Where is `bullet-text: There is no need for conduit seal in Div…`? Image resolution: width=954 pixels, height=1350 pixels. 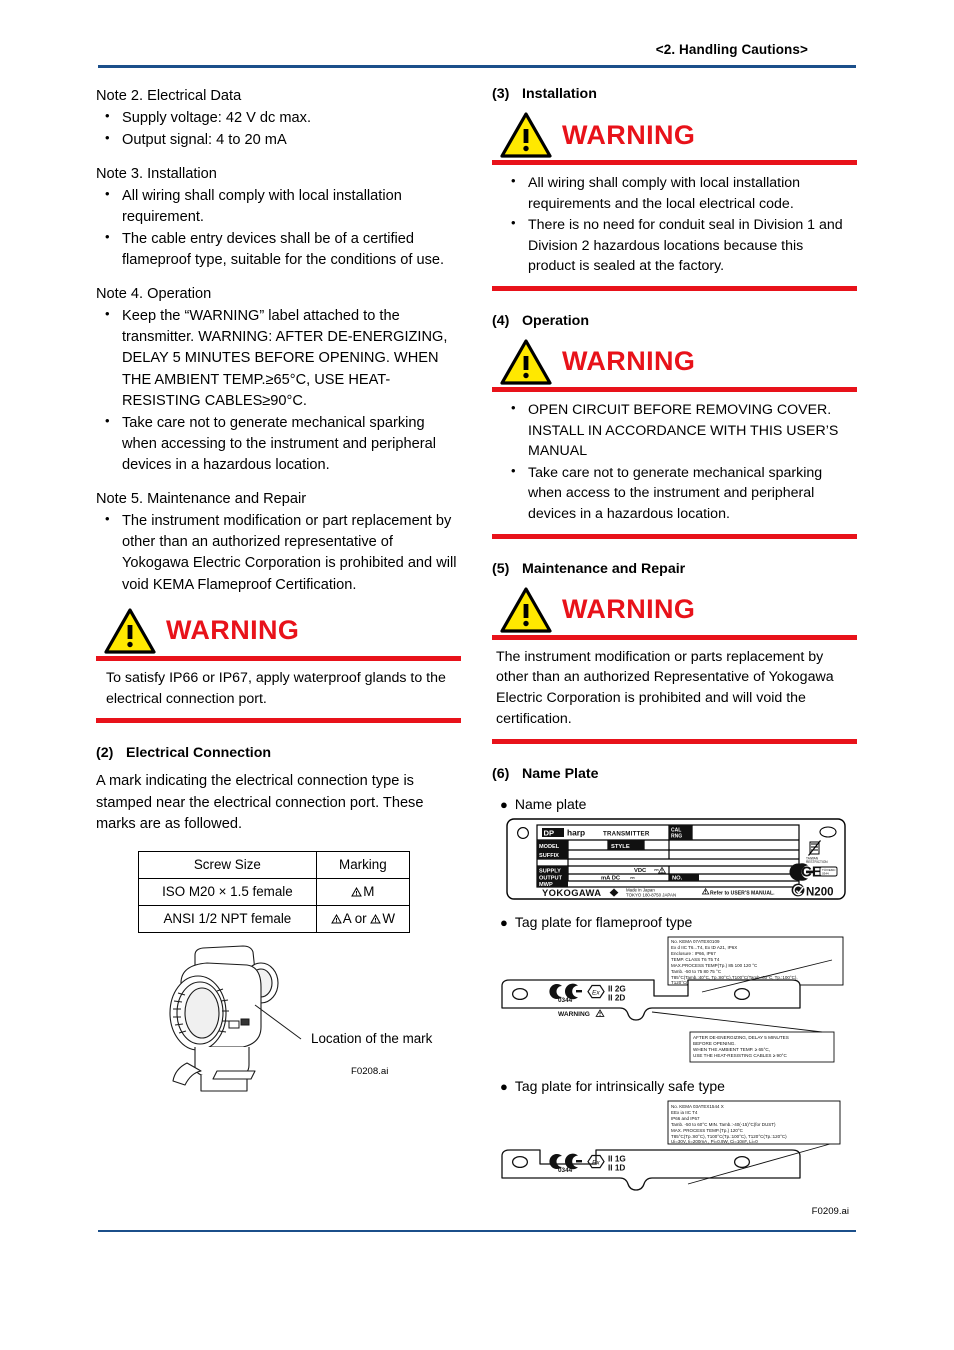
bullet-text: There is no need for conduit seal in Div… is located at coordinates (685, 246).